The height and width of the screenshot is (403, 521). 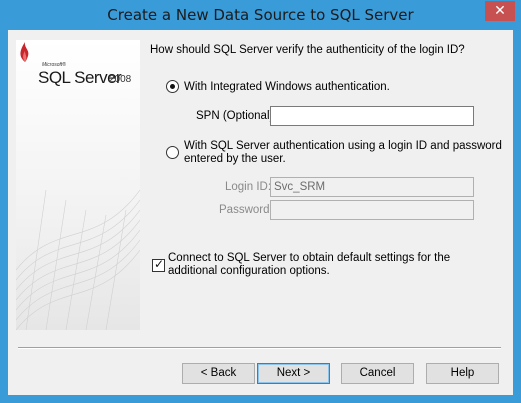 I want to click on connect-defaults-checkbox, so click(x=158, y=264).